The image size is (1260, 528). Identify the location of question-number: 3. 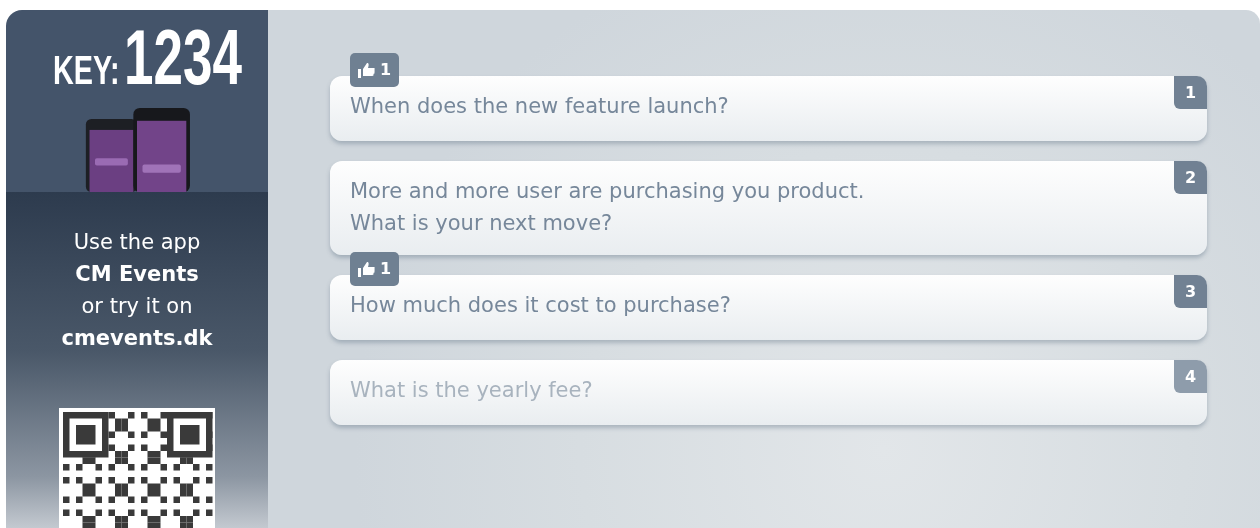
(1190, 291).